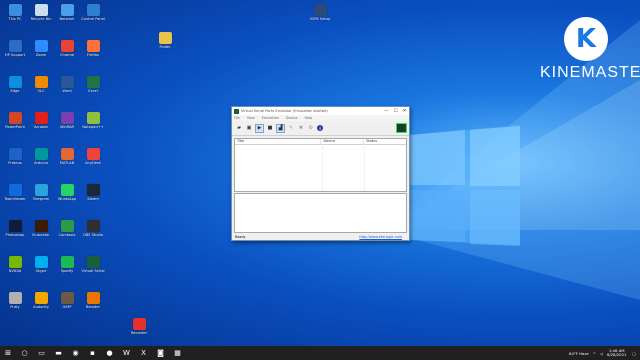 Image resolution: width=640 pixels, height=360 pixels. I want to click on desktop-icon-label: VSPE Setup, so click(320, 19).